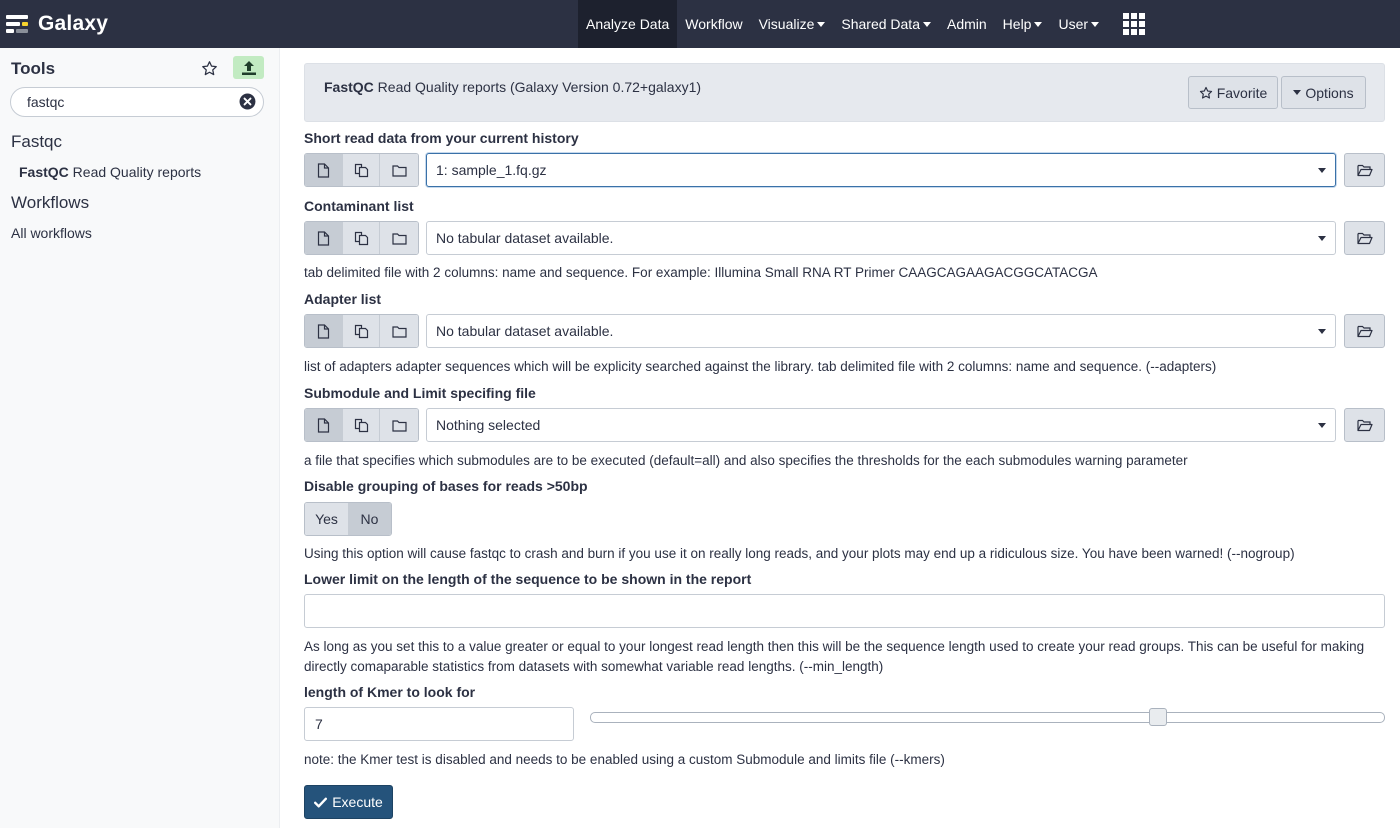 The width and height of the screenshot is (1400, 828). Describe the element at coordinates (369, 519) in the screenshot. I see `nogroup-no-button: No` at that location.